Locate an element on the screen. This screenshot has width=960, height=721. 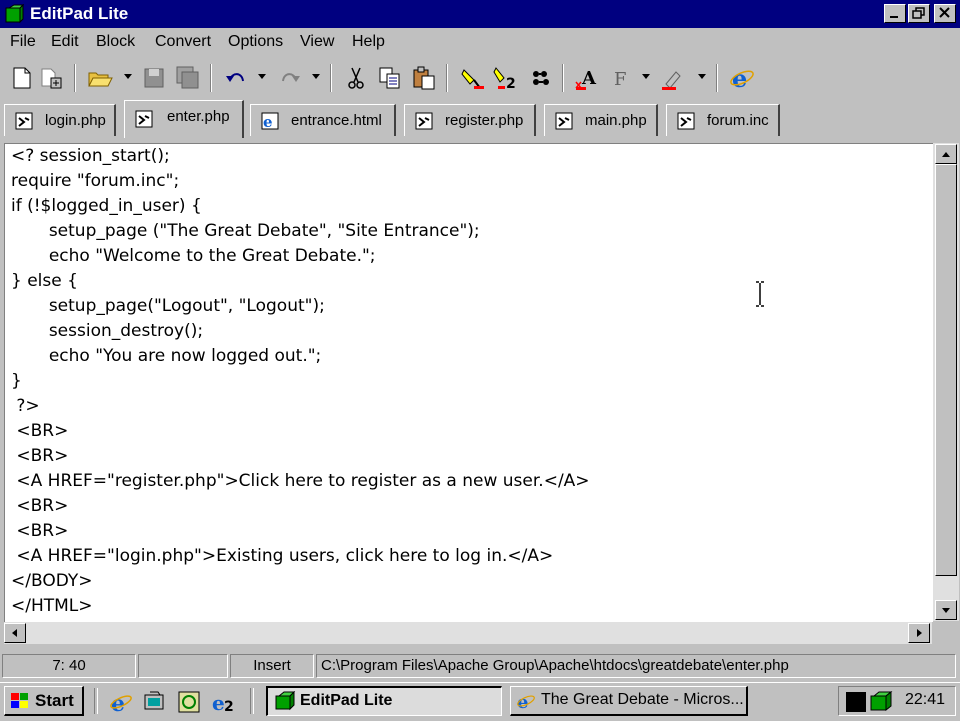
code-line: ?> is located at coordinates (25, 406).